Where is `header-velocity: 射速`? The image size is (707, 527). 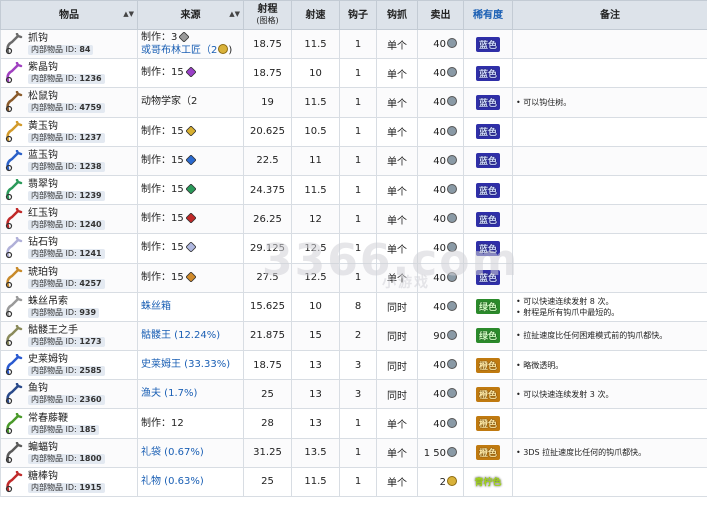 header-velocity: 射速 is located at coordinates (315, 15).